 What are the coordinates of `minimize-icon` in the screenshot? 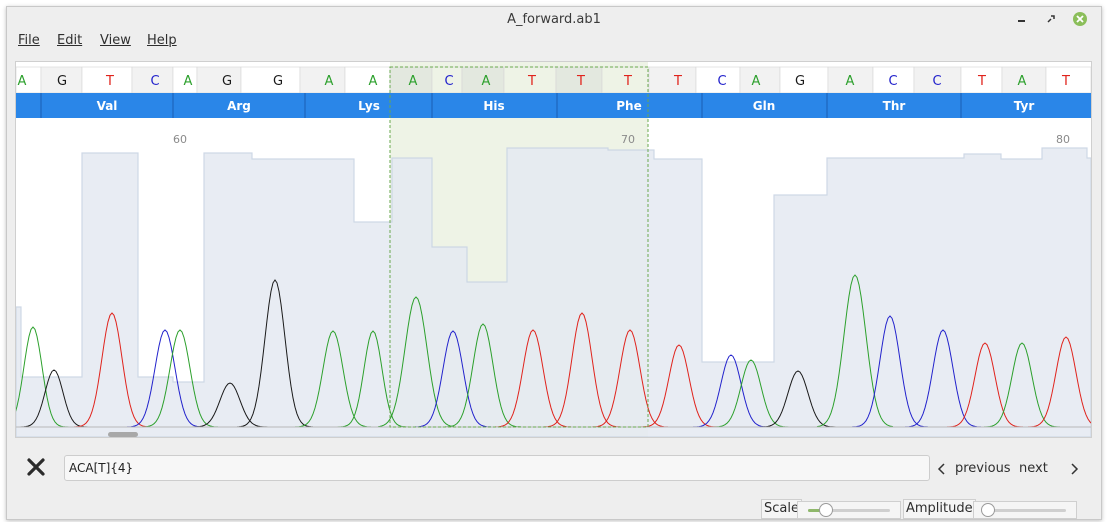 It's located at (1022, 19).